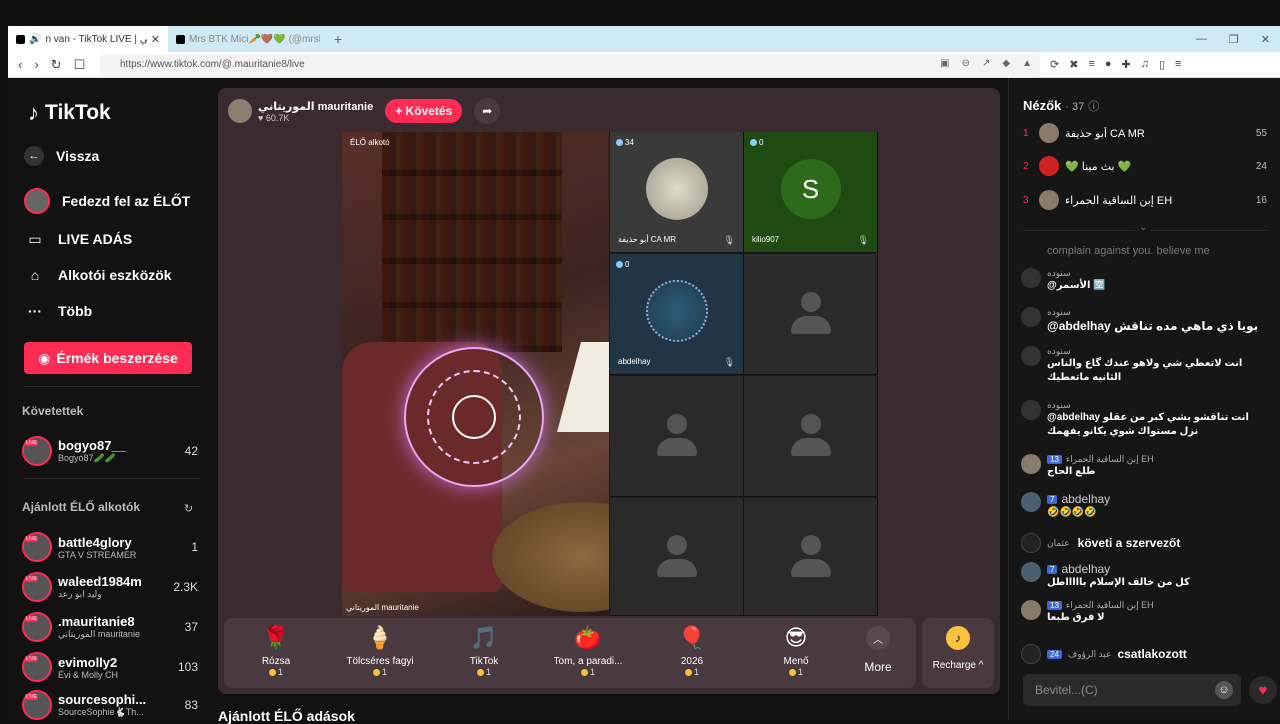  I want to click on gift-item: 🌹 Rózsa 1, so click(276, 653).